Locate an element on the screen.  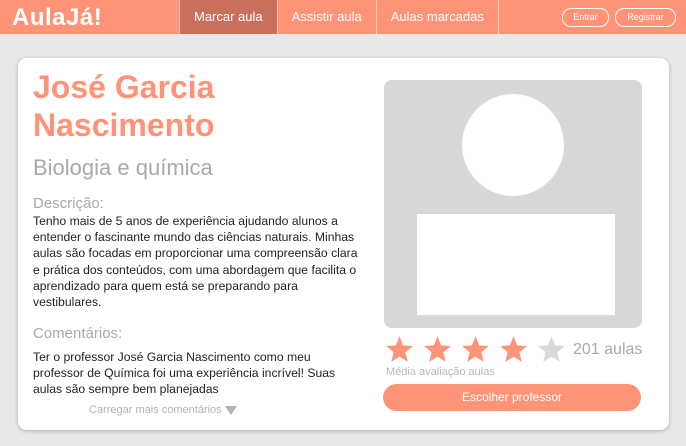
login-button: Entrar is located at coordinates (585, 17).